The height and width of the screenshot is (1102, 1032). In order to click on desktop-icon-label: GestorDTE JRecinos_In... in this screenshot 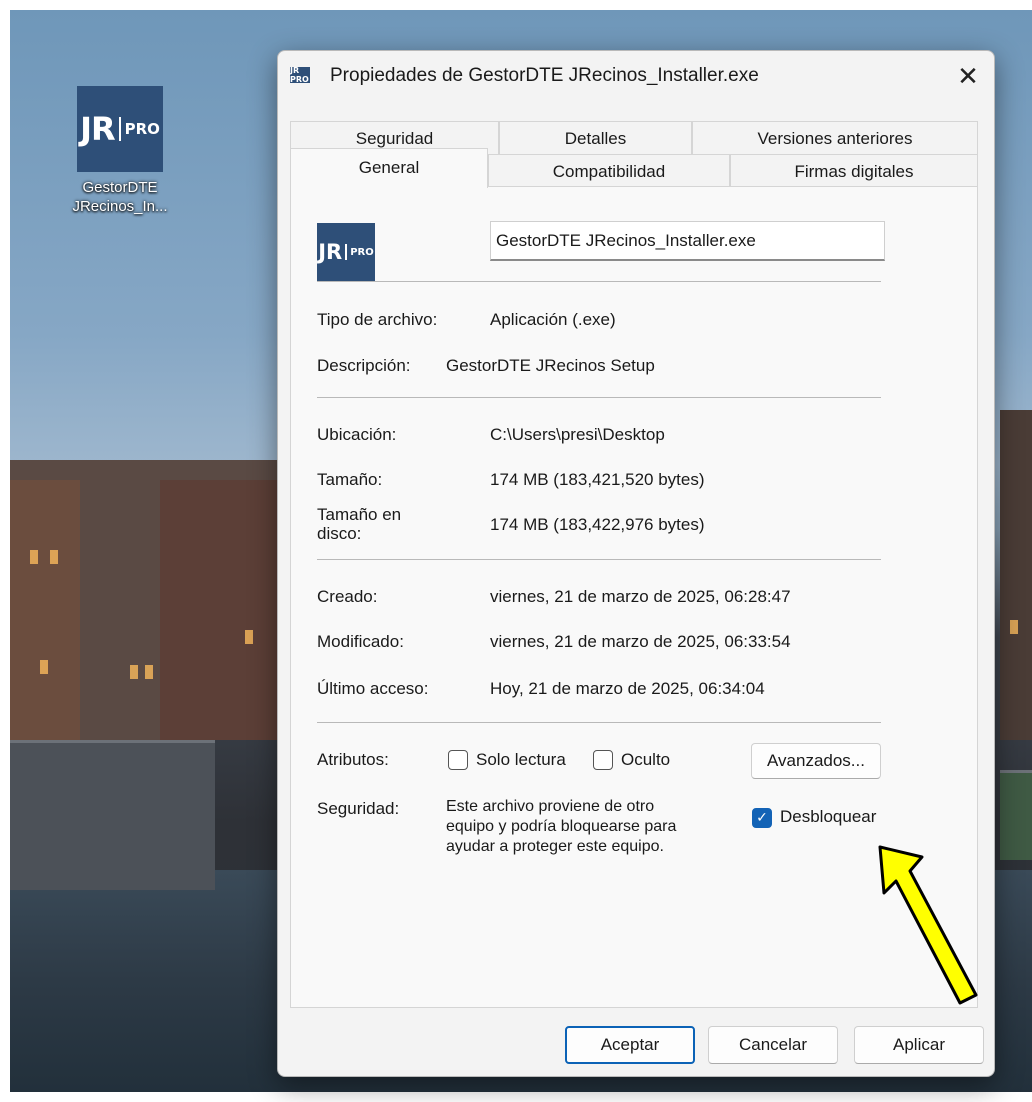, I will do `click(120, 197)`.